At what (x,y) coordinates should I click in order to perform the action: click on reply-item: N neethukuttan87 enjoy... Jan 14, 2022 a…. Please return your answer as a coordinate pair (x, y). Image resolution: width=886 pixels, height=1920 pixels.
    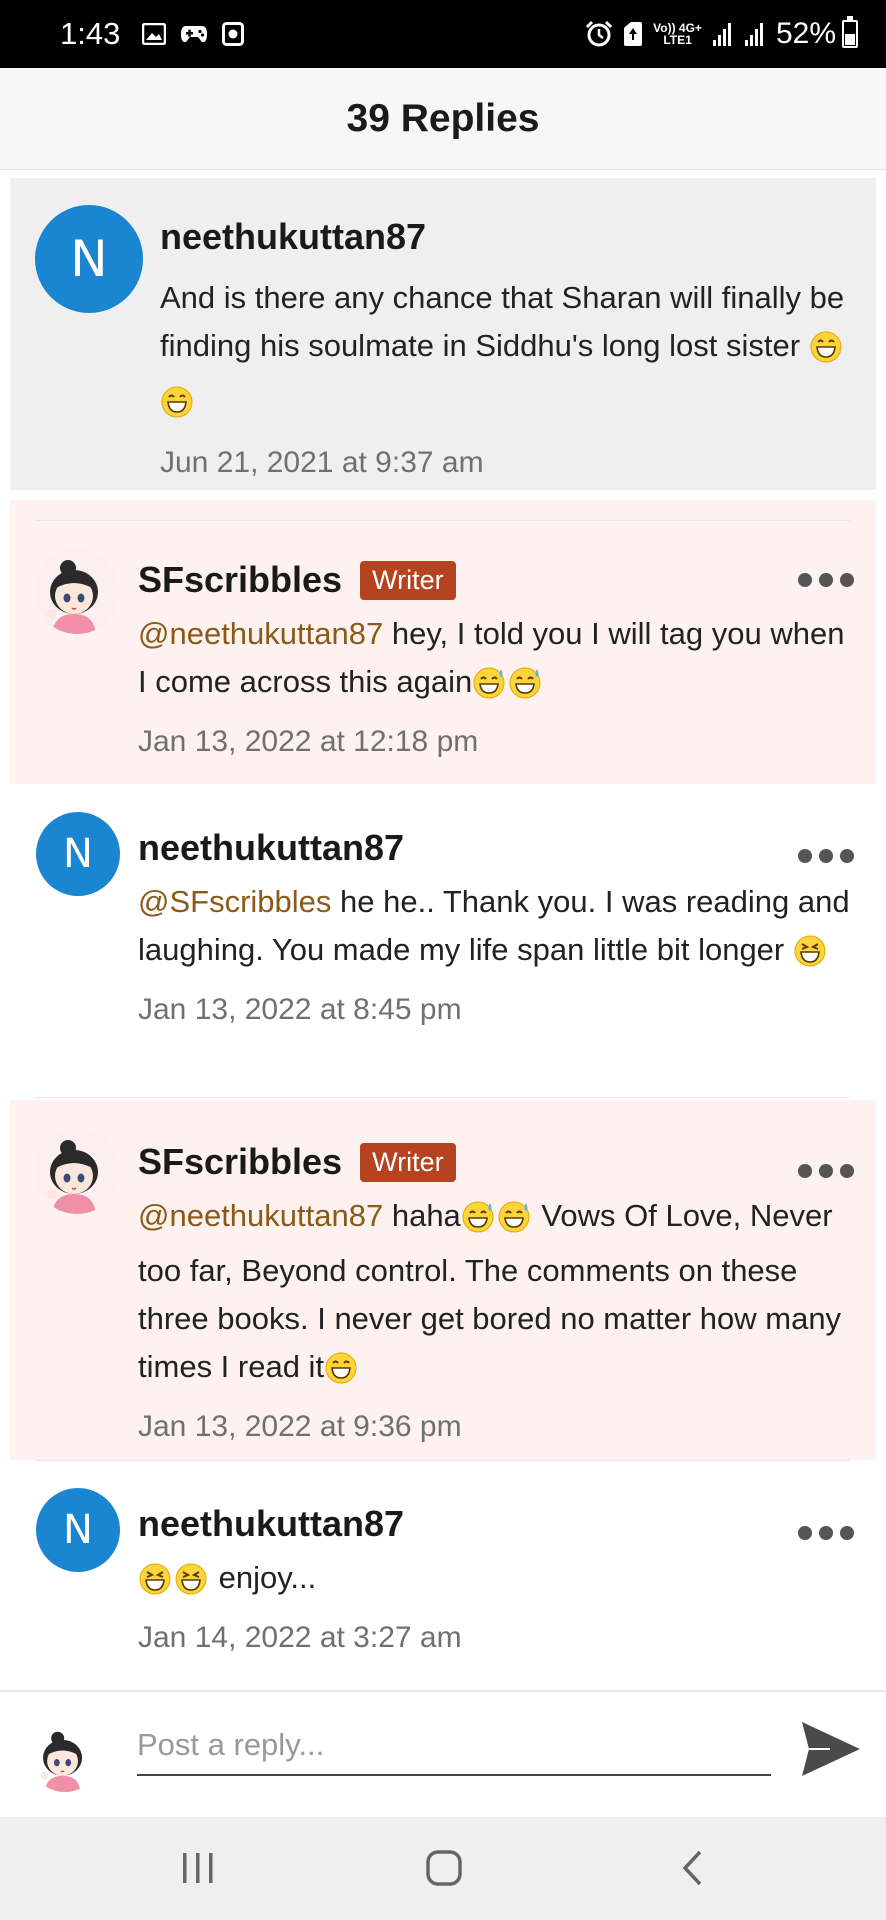
    Looking at the image, I should click on (443, 1573).